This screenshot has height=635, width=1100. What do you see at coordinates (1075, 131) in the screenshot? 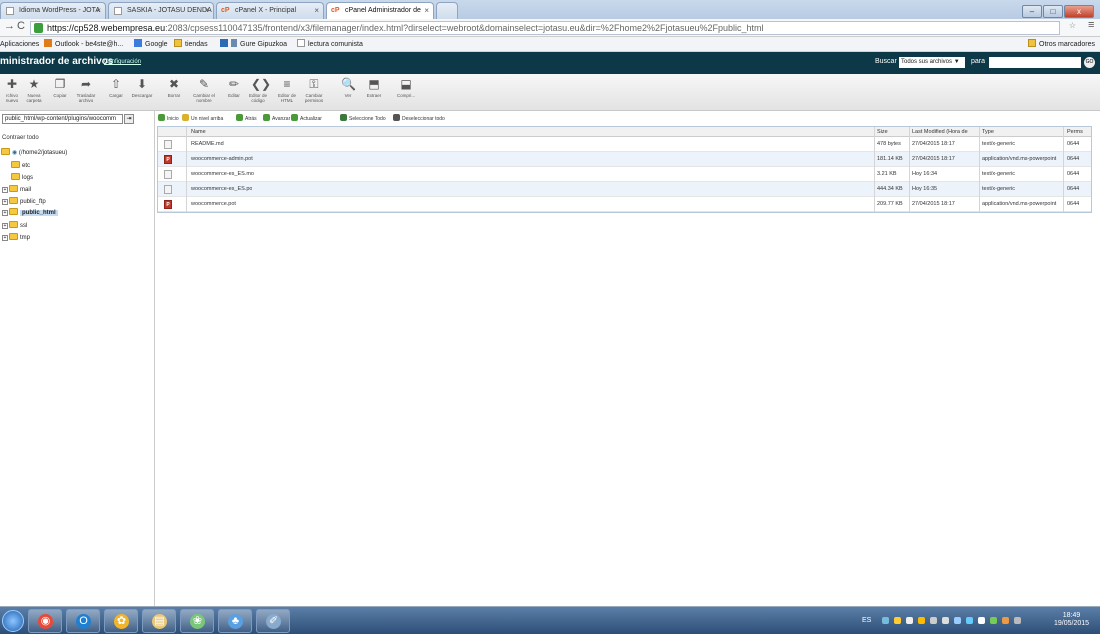
I see `header-perms: Perms` at bounding box center [1075, 131].